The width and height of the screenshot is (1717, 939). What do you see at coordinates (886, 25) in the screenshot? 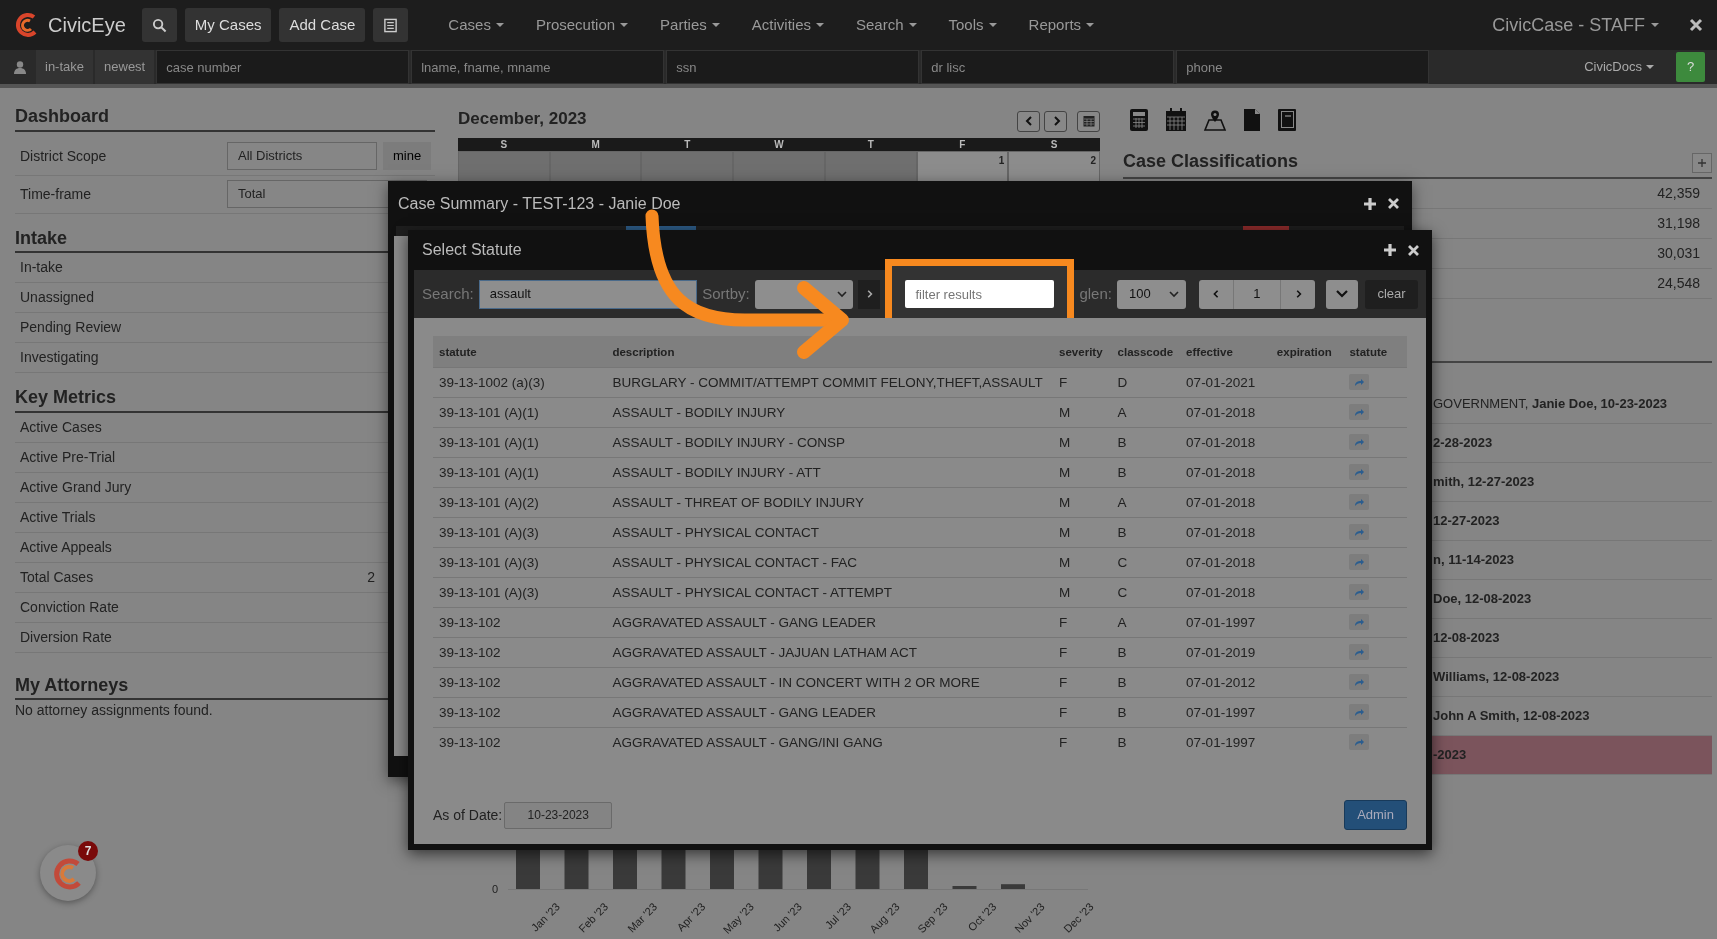
I see `nav-menu: Search` at bounding box center [886, 25].